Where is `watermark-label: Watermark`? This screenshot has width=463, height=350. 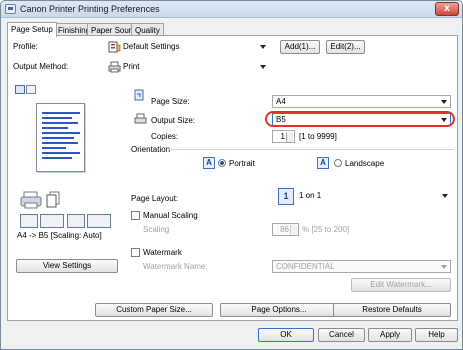 watermark-label: Watermark is located at coordinates (162, 252).